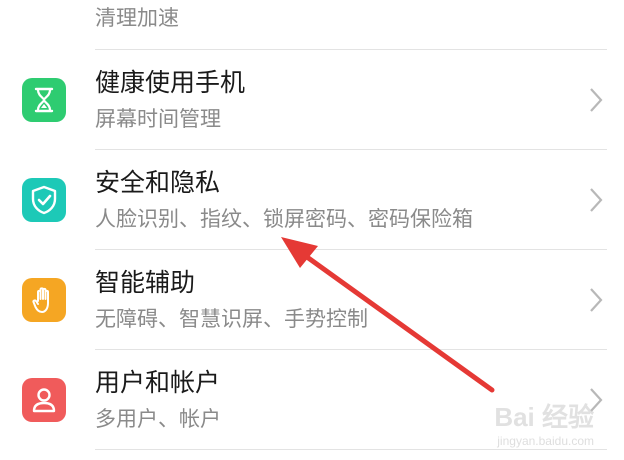 The image size is (624, 460). I want to click on hand-icon, so click(44, 300).